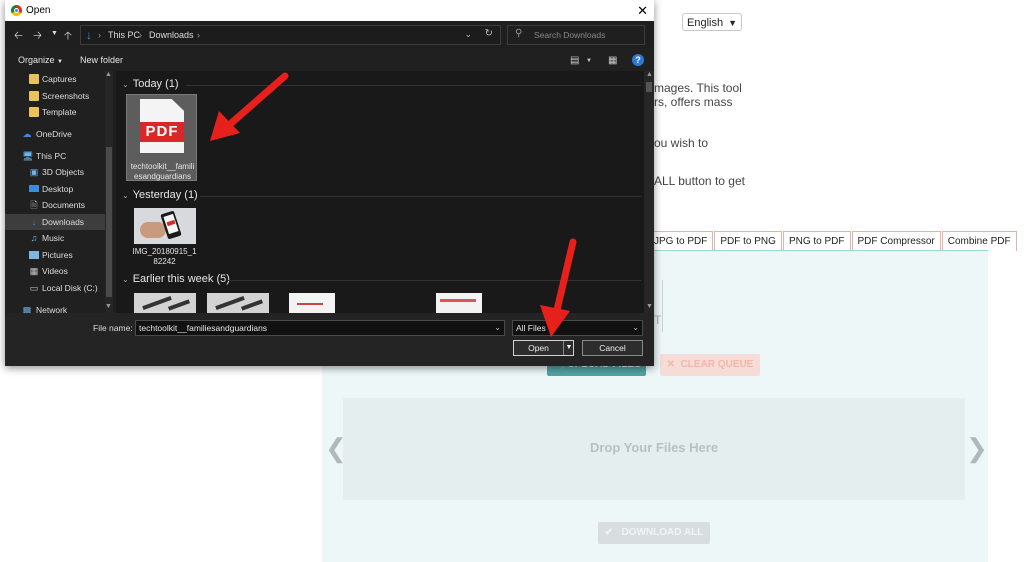 The width and height of the screenshot is (1024, 562). Describe the element at coordinates (68, 36) in the screenshot. I see `up-icon: 🡡` at that location.